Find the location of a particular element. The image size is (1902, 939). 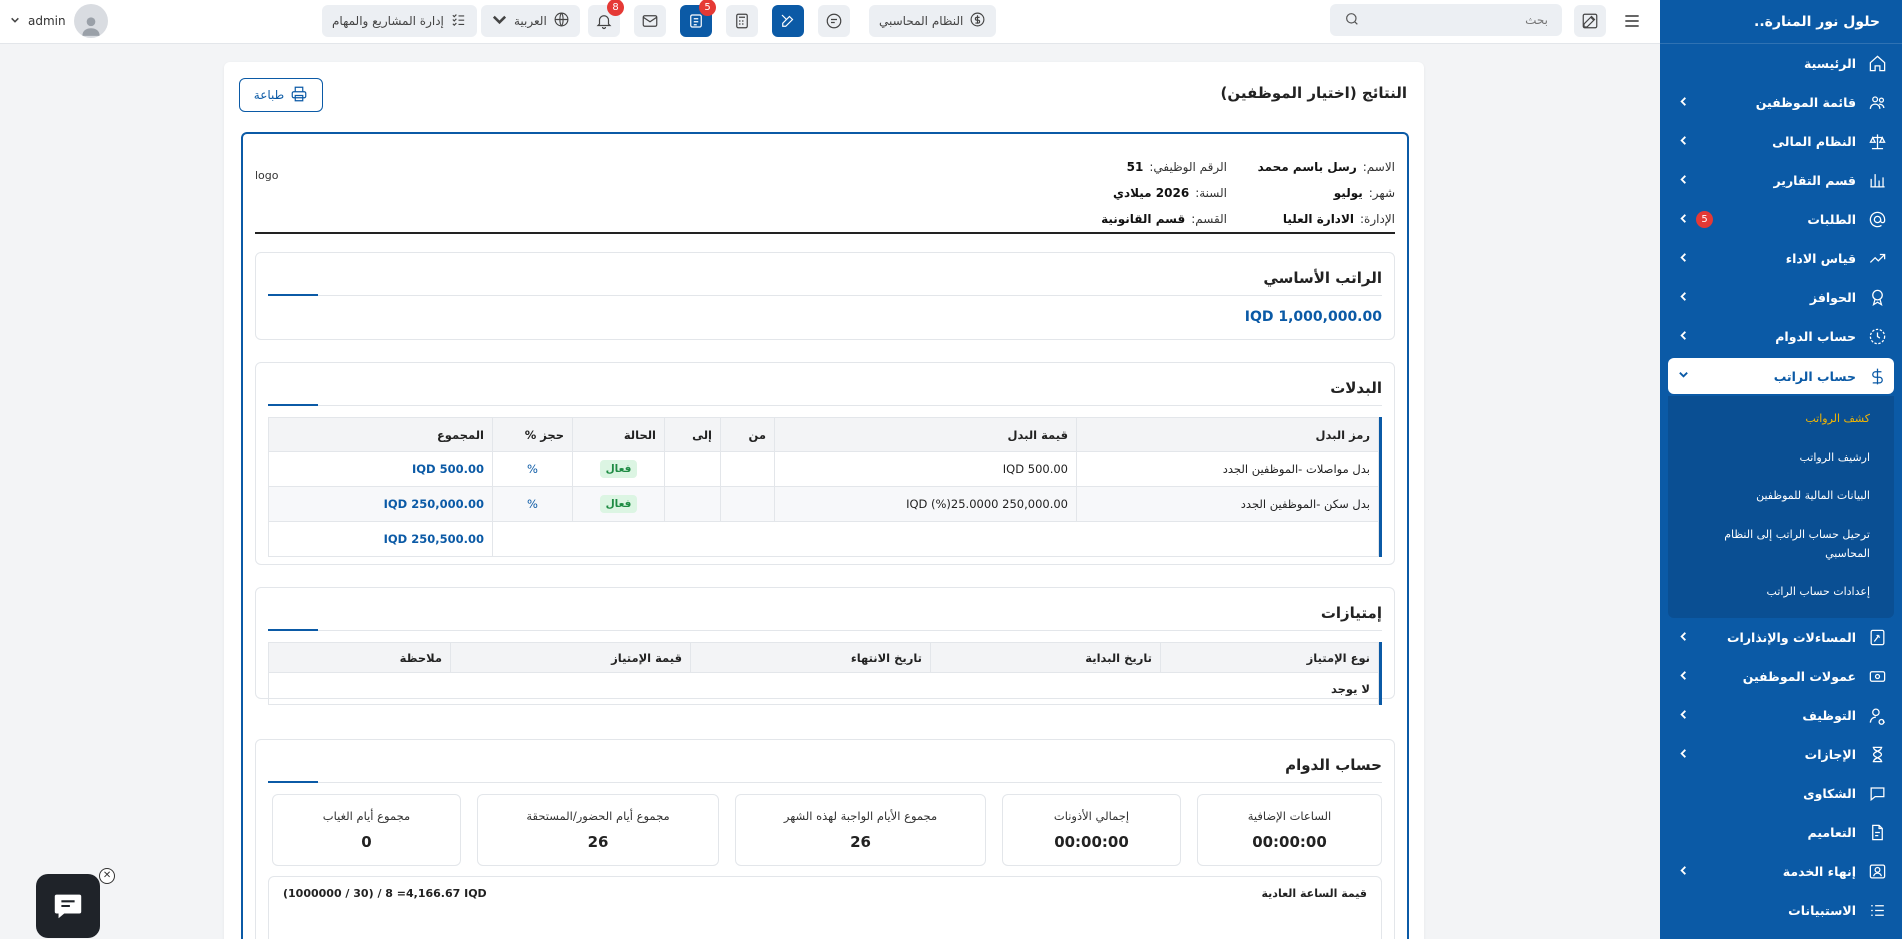

sidebar-item-hourglass: الإجازات is located at coordinates (1781, 754).